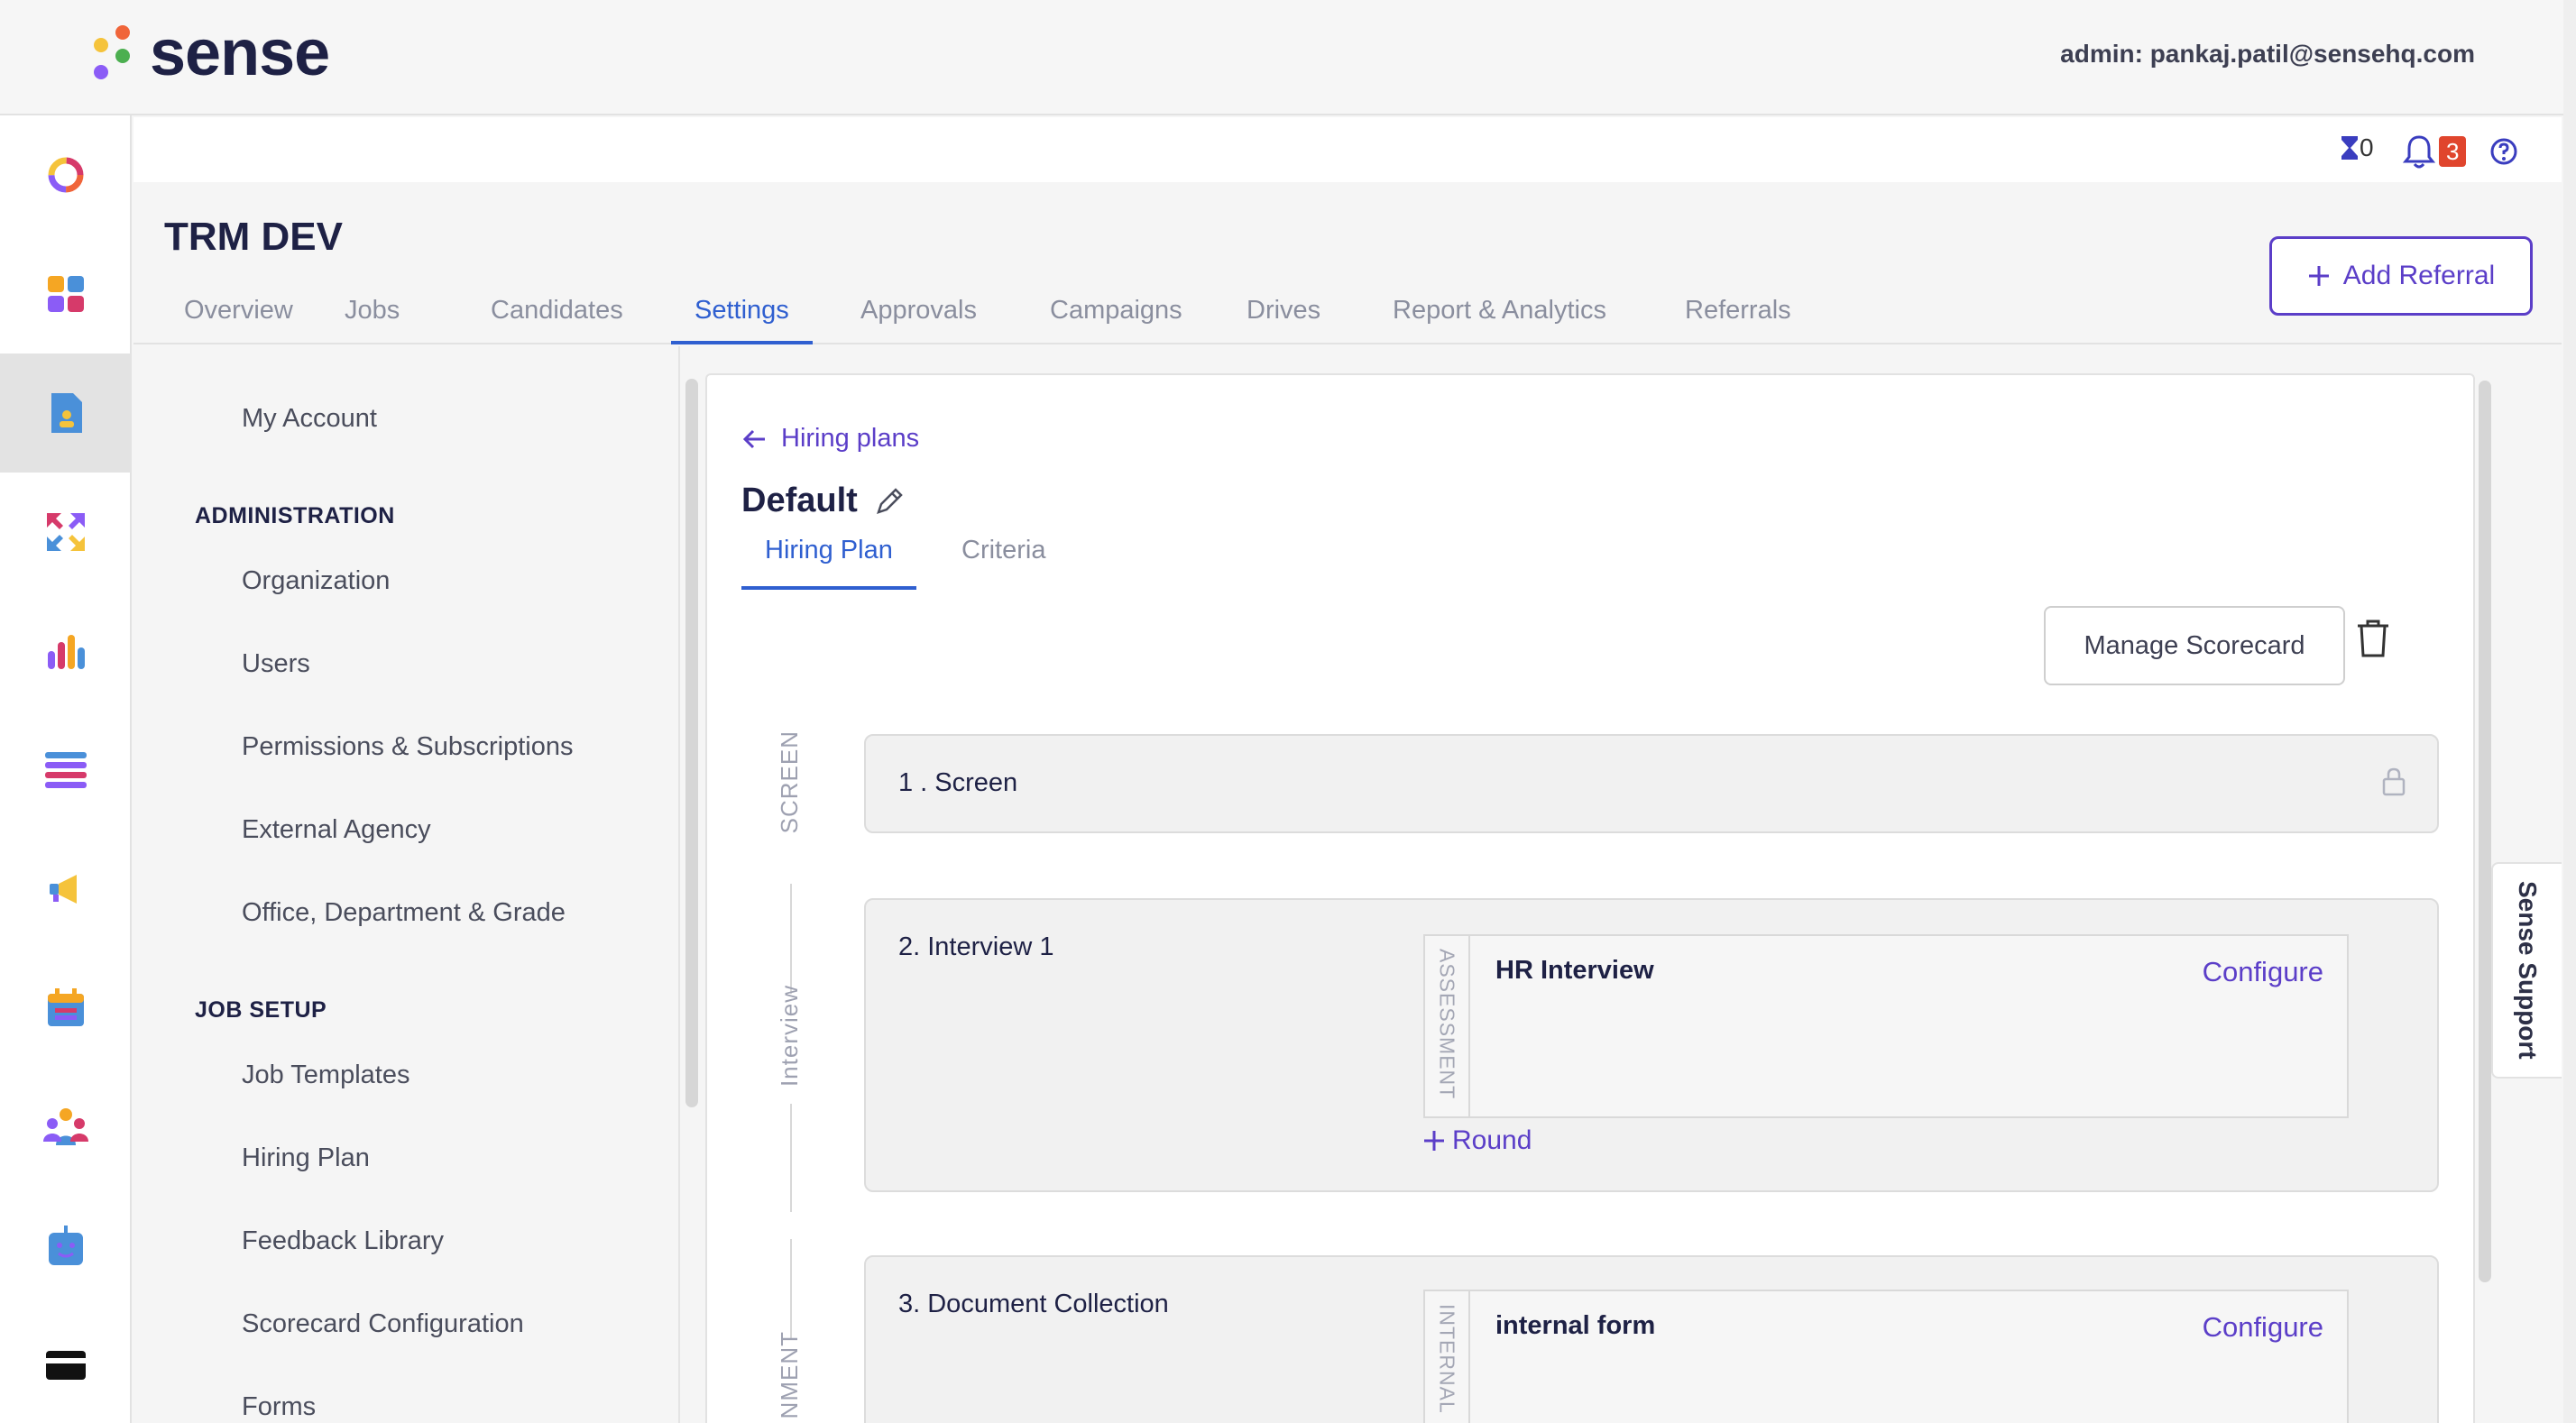 Image resolution: width=2576 pixels, height=1423 pixels. I want to click on menu-job-templates: Job Templates, so click(325, 1075).